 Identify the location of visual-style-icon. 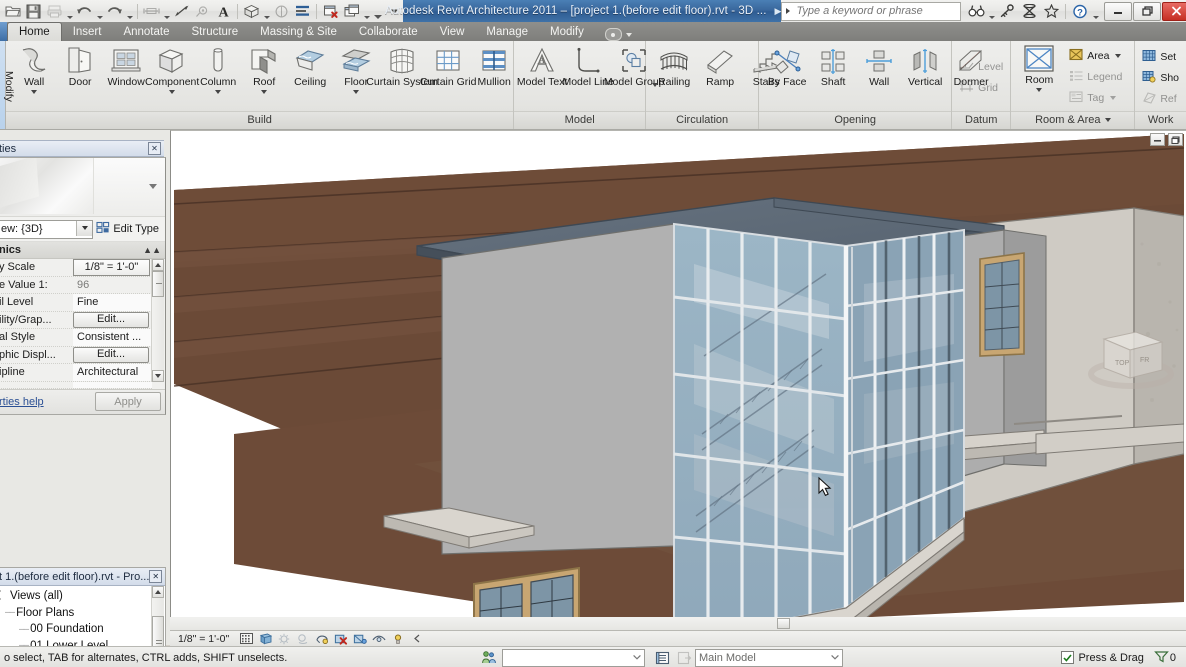
(265, 638).